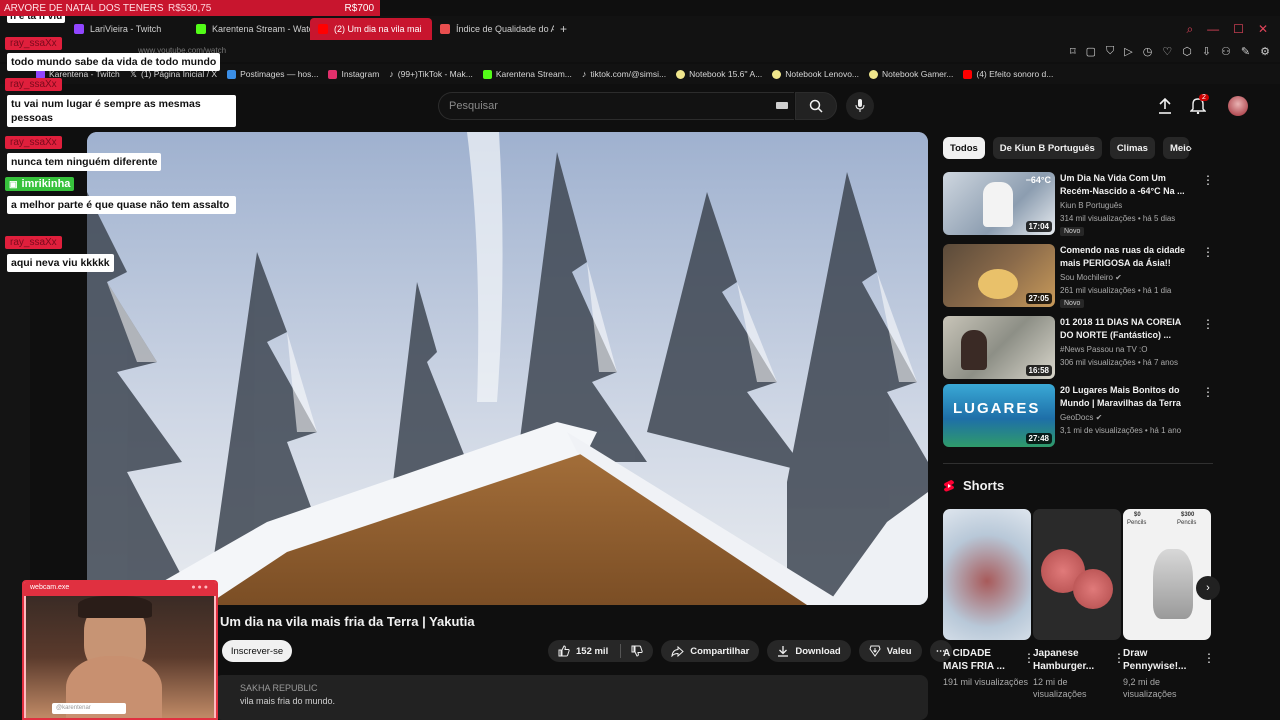 The width and height of the screenshot is (1280, 720). Describe the element at coordinates (601, 651) in the screenshot. I see `like-button: 152 mil` at that location.